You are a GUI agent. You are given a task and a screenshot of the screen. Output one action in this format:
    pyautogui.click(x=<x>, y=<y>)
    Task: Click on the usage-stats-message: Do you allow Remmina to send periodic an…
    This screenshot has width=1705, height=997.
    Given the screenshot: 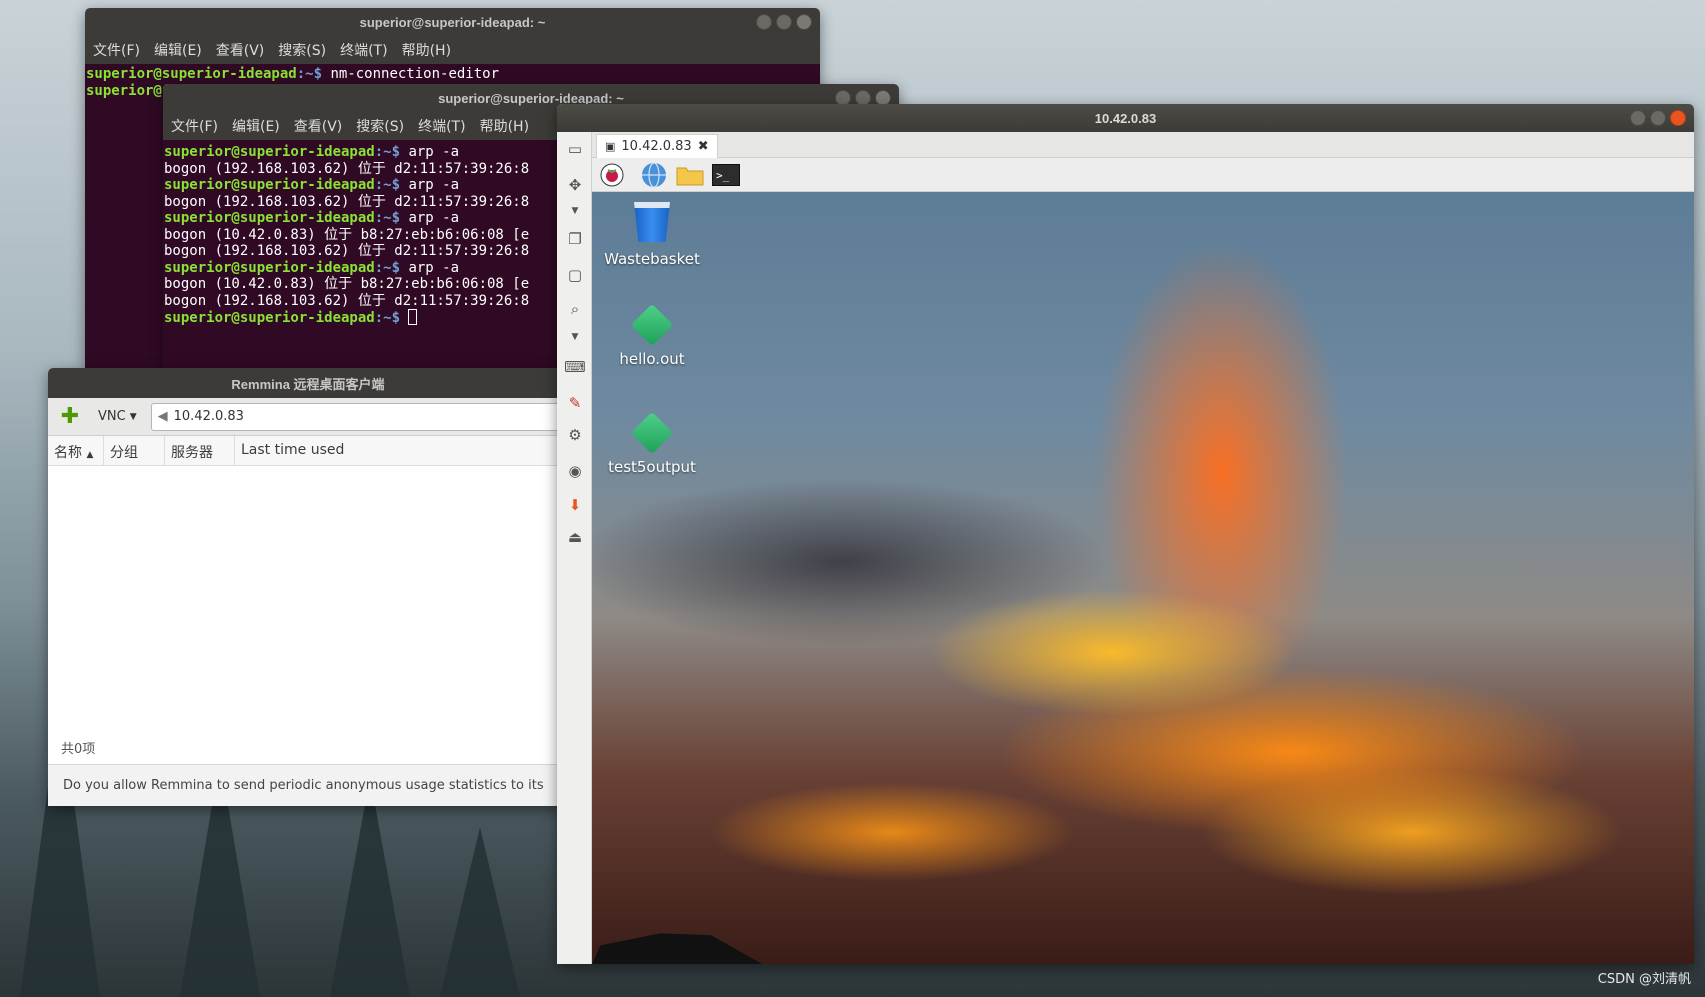 What is the action you would take?
    pyautogui.click(x=308, y=785)
    